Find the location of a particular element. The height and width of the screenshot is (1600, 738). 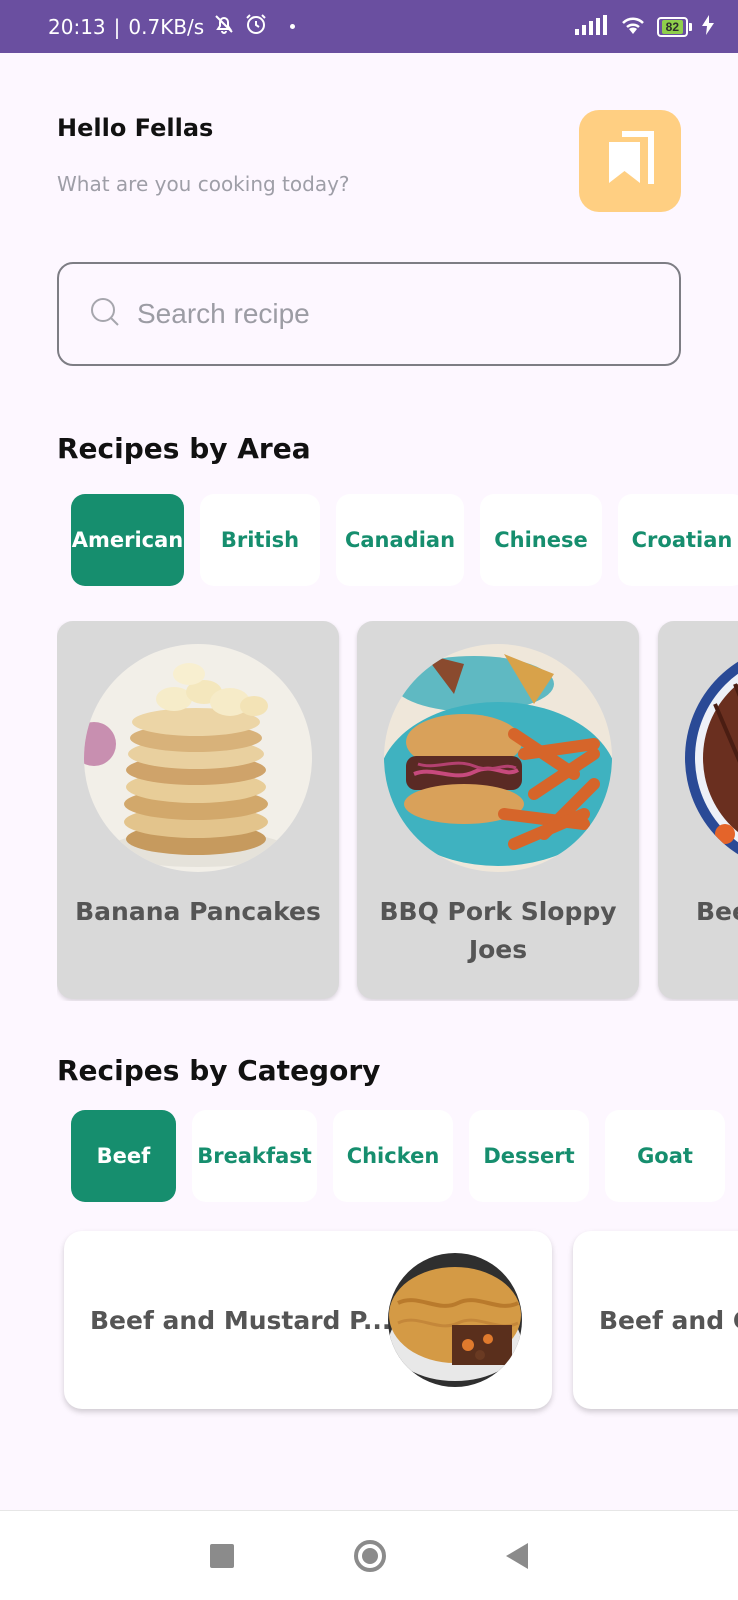

search-input is located at coordinates (377, 314).